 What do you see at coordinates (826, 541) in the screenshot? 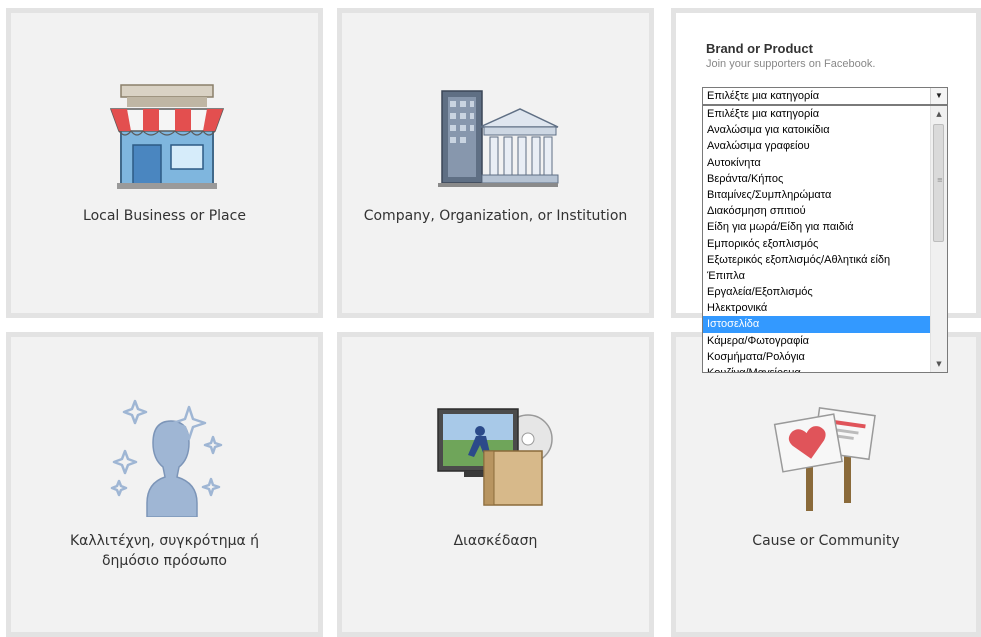
I see `tile-label: Cause or Community` at bounding box center [826, 541].